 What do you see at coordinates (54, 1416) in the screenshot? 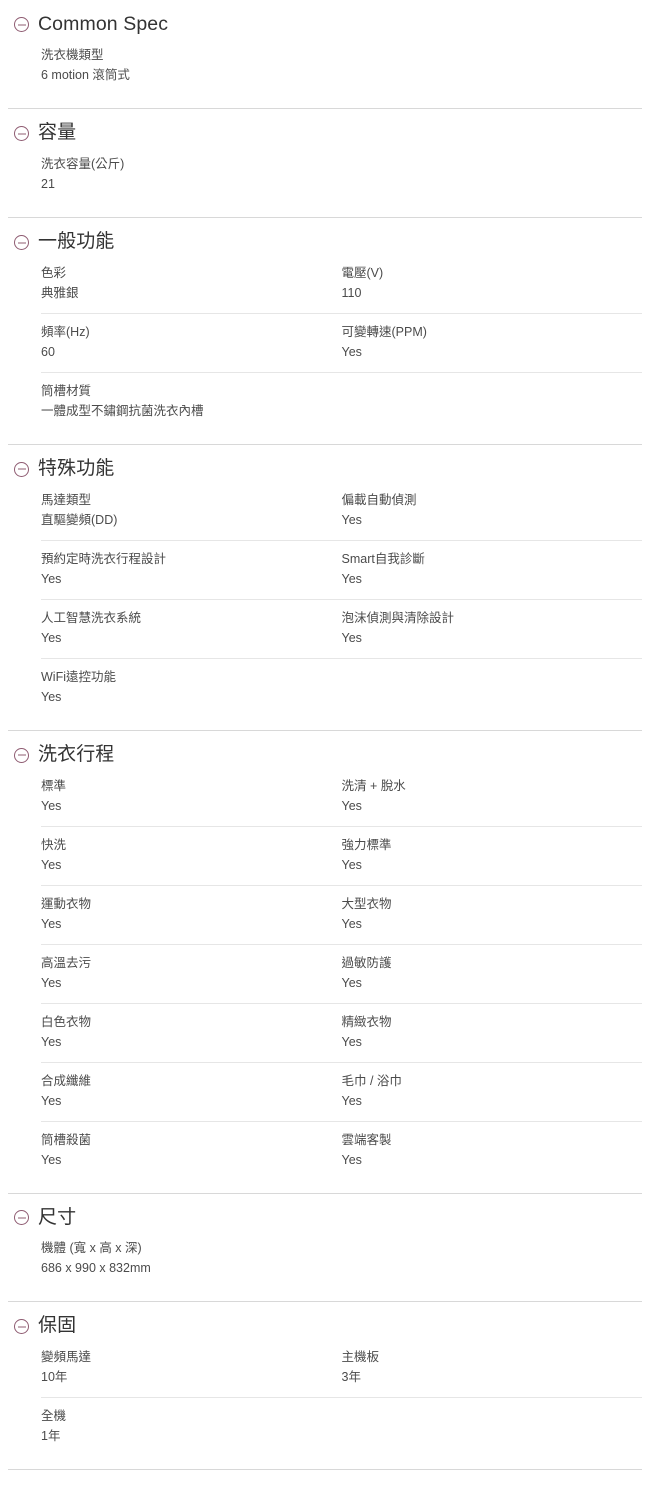
I see `spec-label: 全機` at bounding box center [54, 1416].